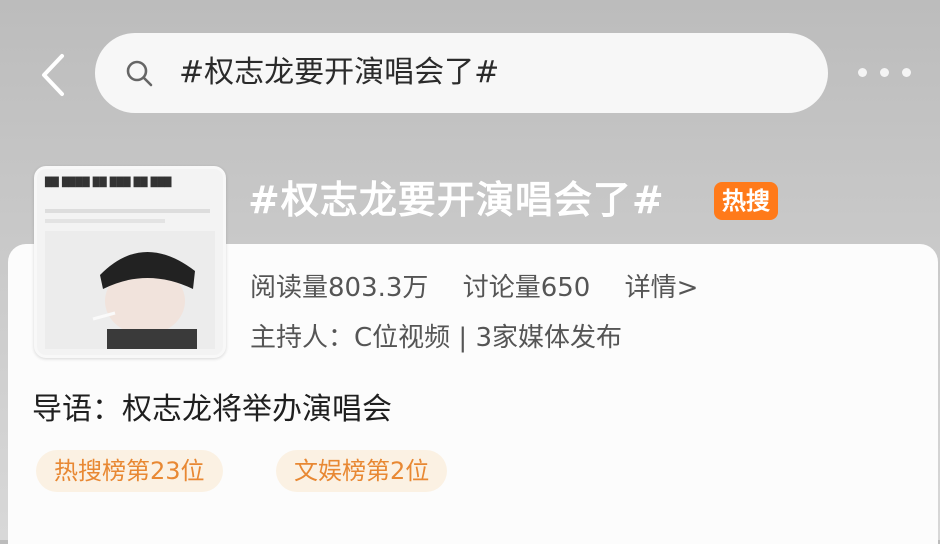 Image resolution: width=940 pixels, height=544 pixels. I want to click on search-icon, so click(139, 73).